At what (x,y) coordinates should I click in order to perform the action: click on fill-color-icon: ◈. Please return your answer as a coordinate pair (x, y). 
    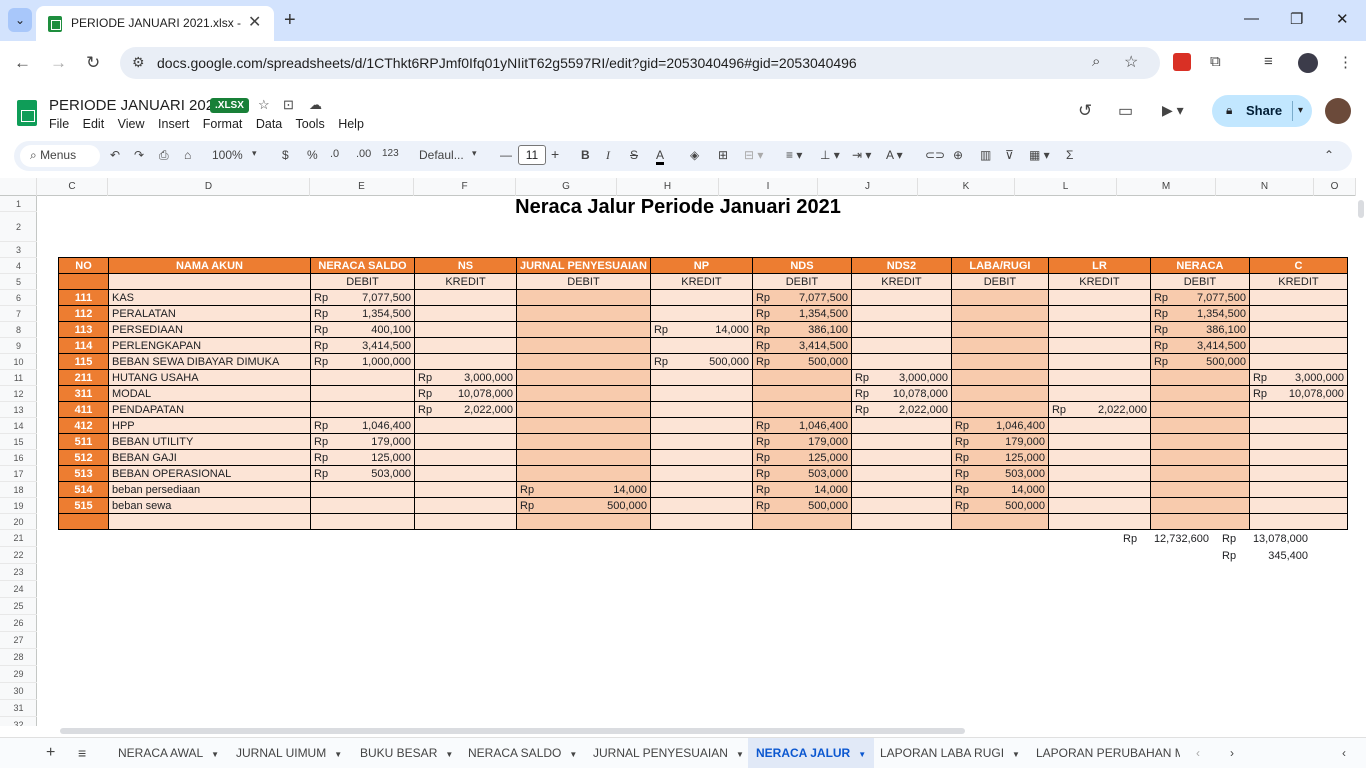
    Looking at the image, I should click on (694, 155).